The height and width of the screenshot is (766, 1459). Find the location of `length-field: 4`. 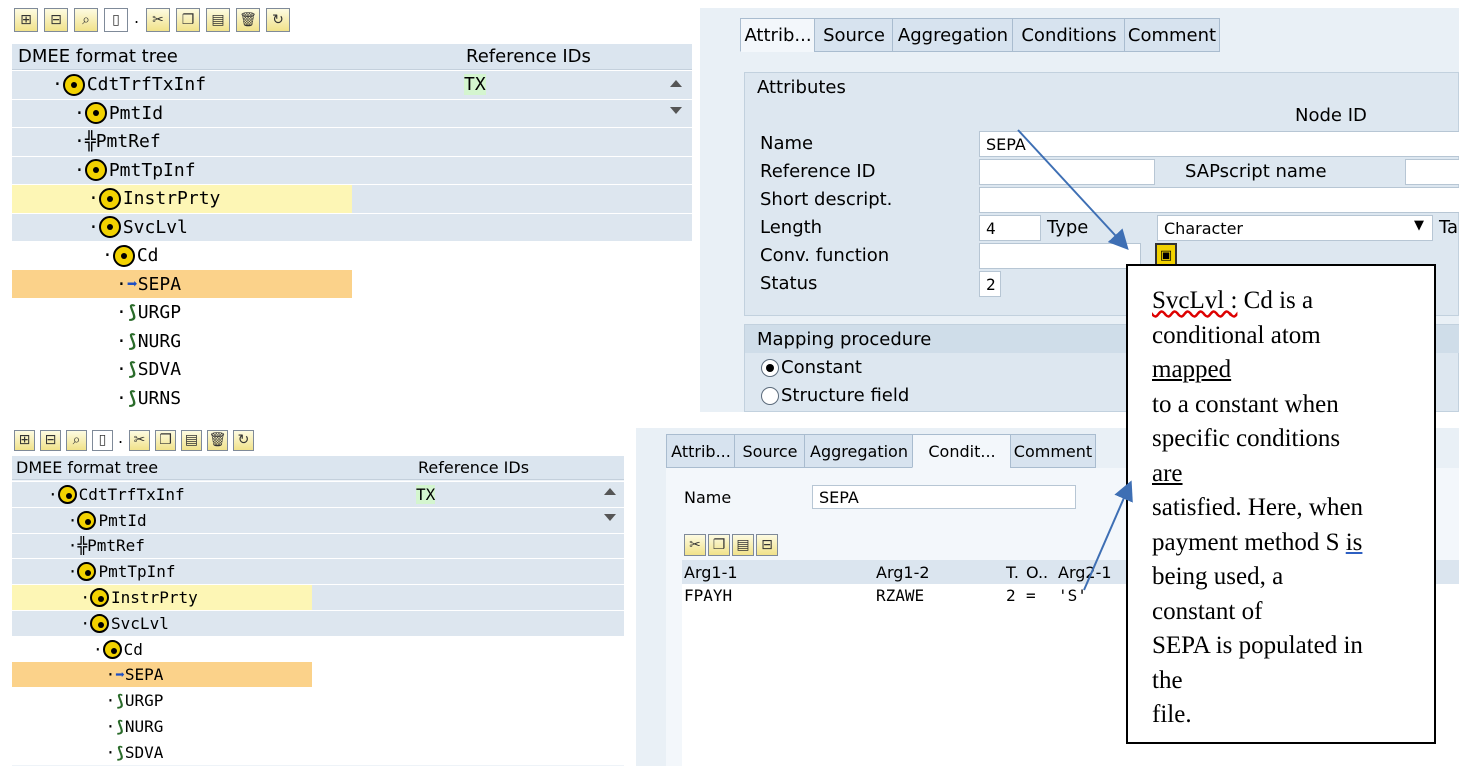

length-field: 4 is located at coordinates (1010, 228).